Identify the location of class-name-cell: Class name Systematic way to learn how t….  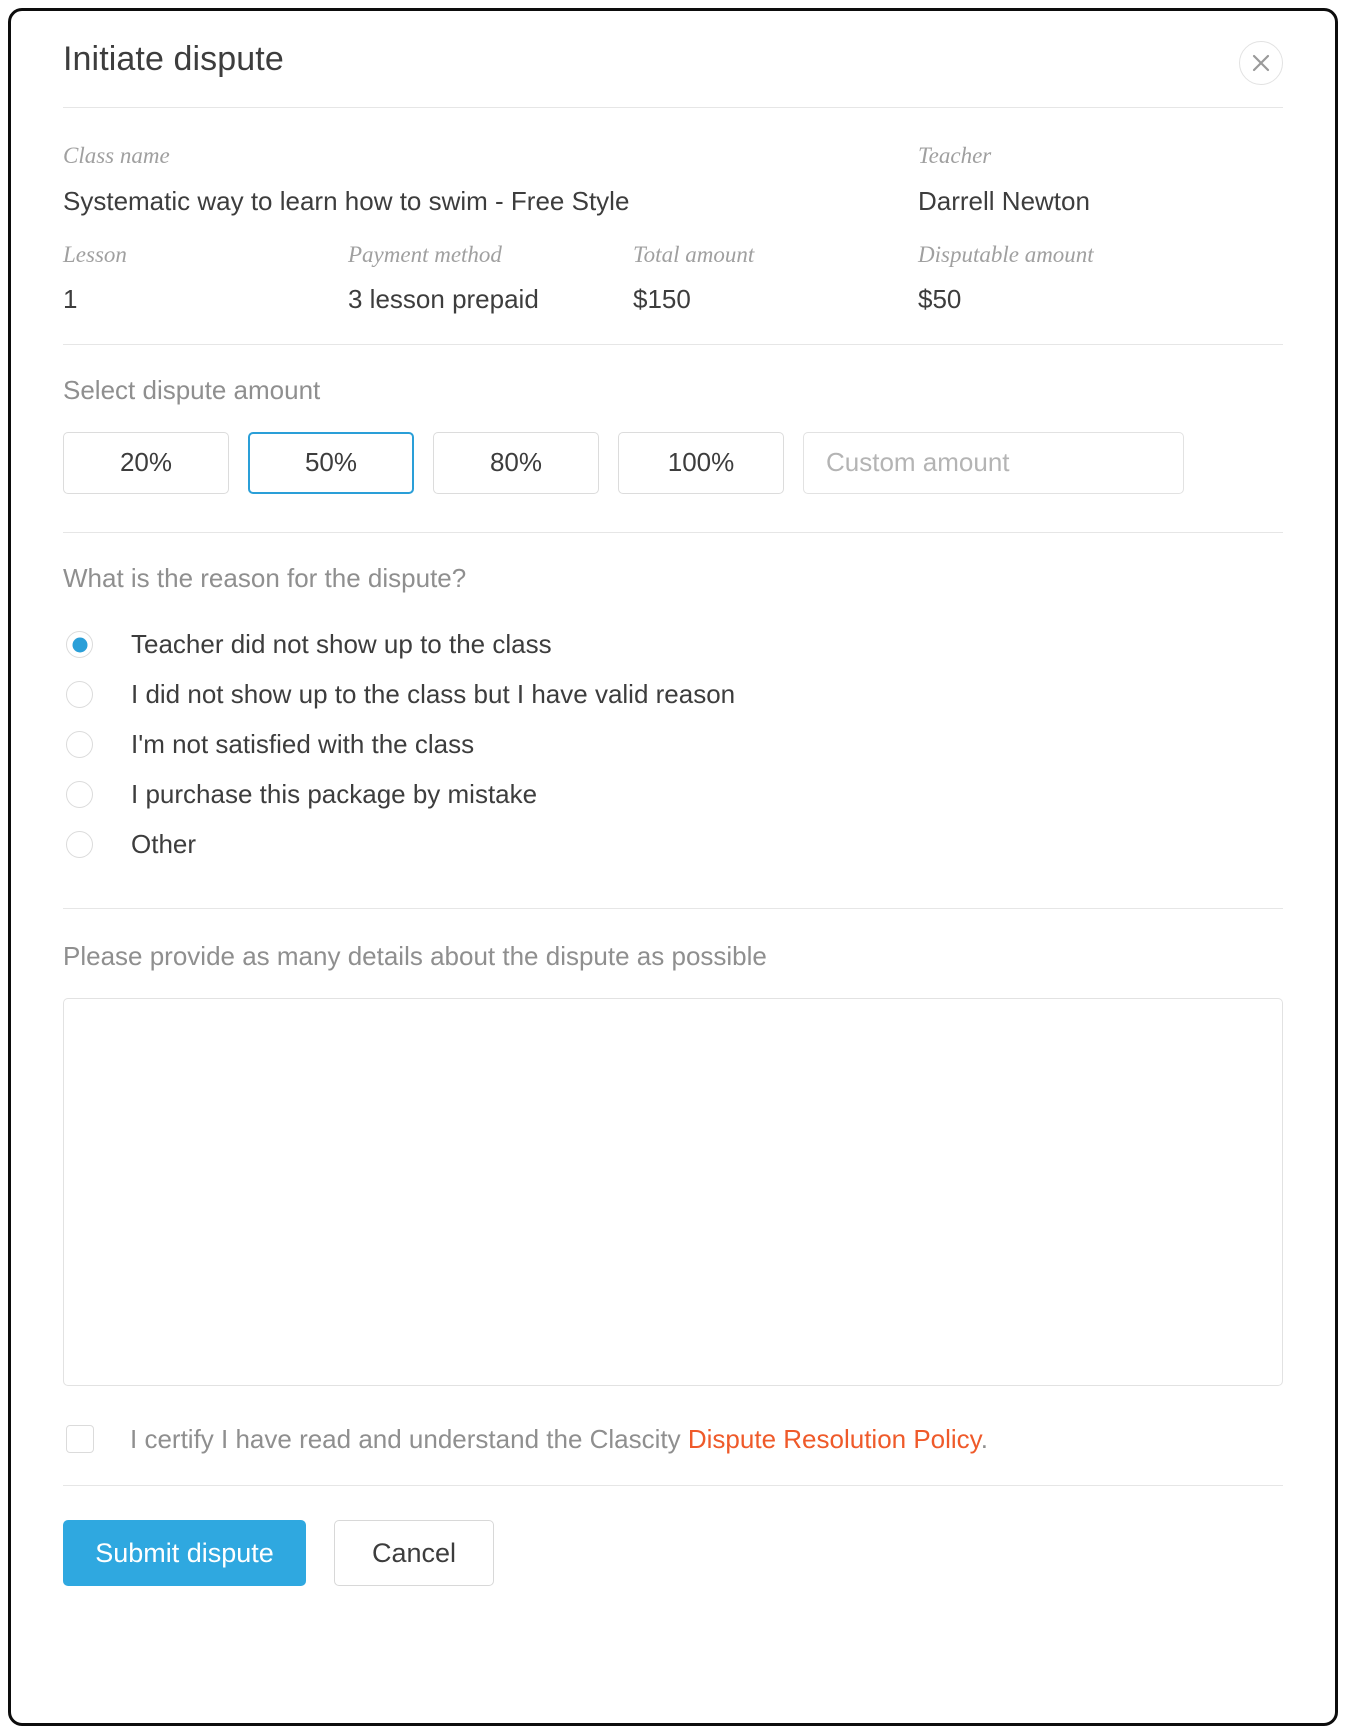
(490, 179).